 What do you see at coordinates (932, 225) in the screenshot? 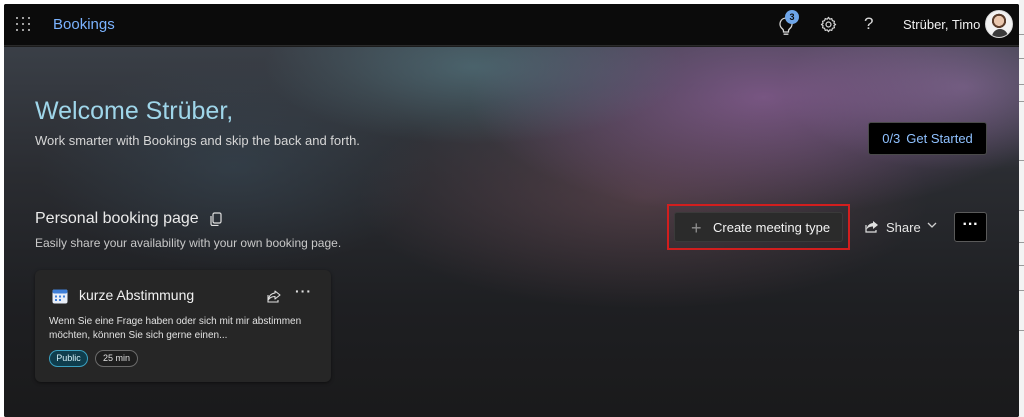
I see `chevron-down-icon` at bounding box center [932, 225].